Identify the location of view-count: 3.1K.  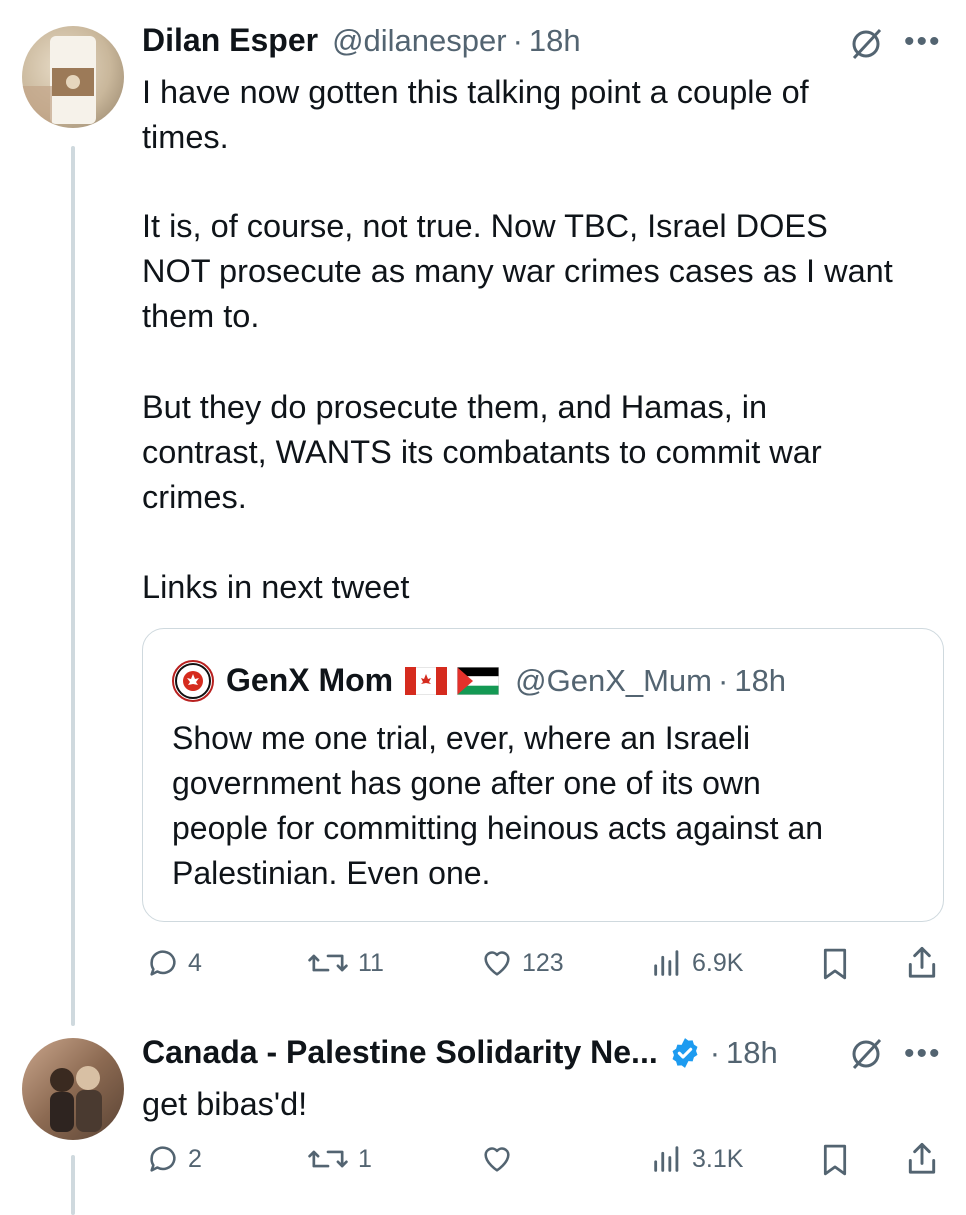
(718, 1158).